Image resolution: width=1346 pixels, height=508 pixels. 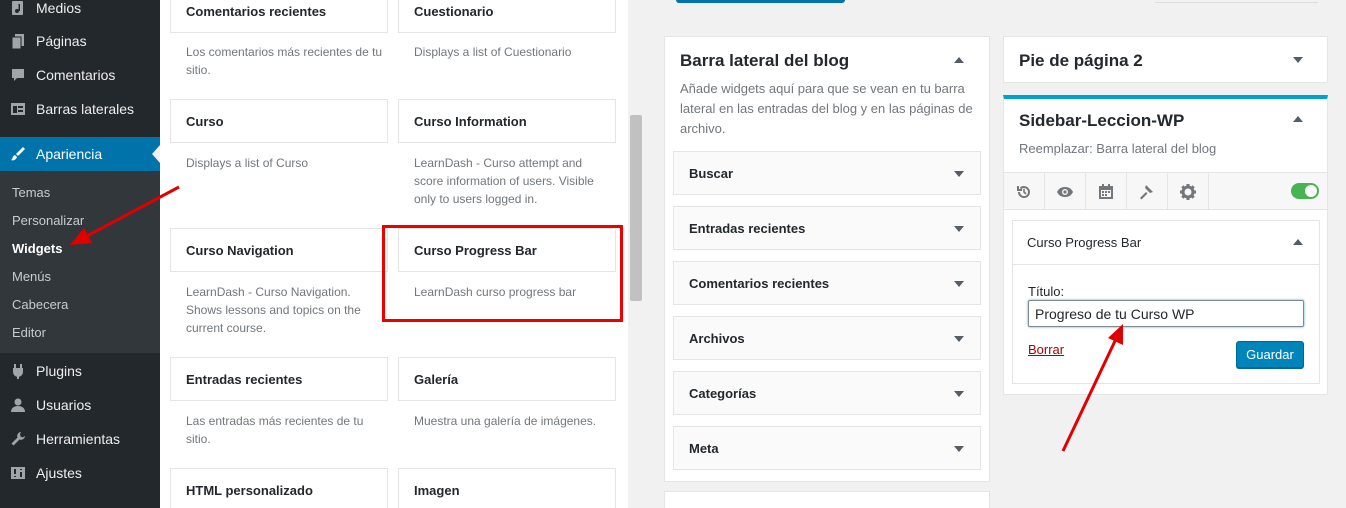 What do you see at coordinates (1046, 291) in the screenshot?
I see `title-field-label: Título:` at bounding box center [1046, 291].